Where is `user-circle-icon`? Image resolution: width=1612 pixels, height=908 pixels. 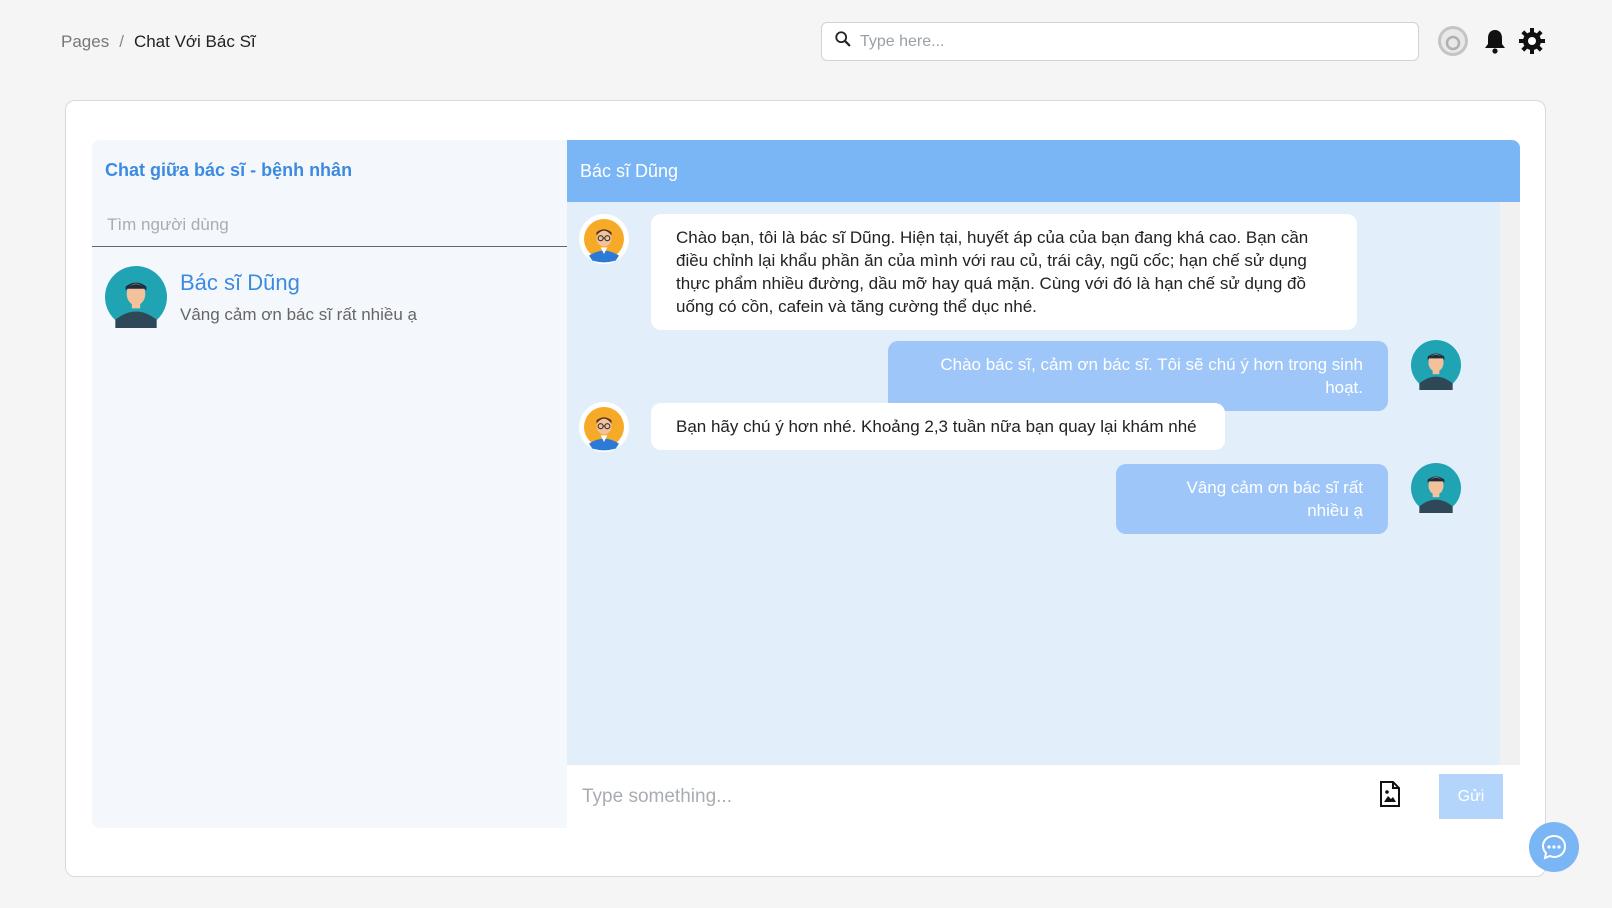
user-circle-icon is located at coordinates (1453, 41).